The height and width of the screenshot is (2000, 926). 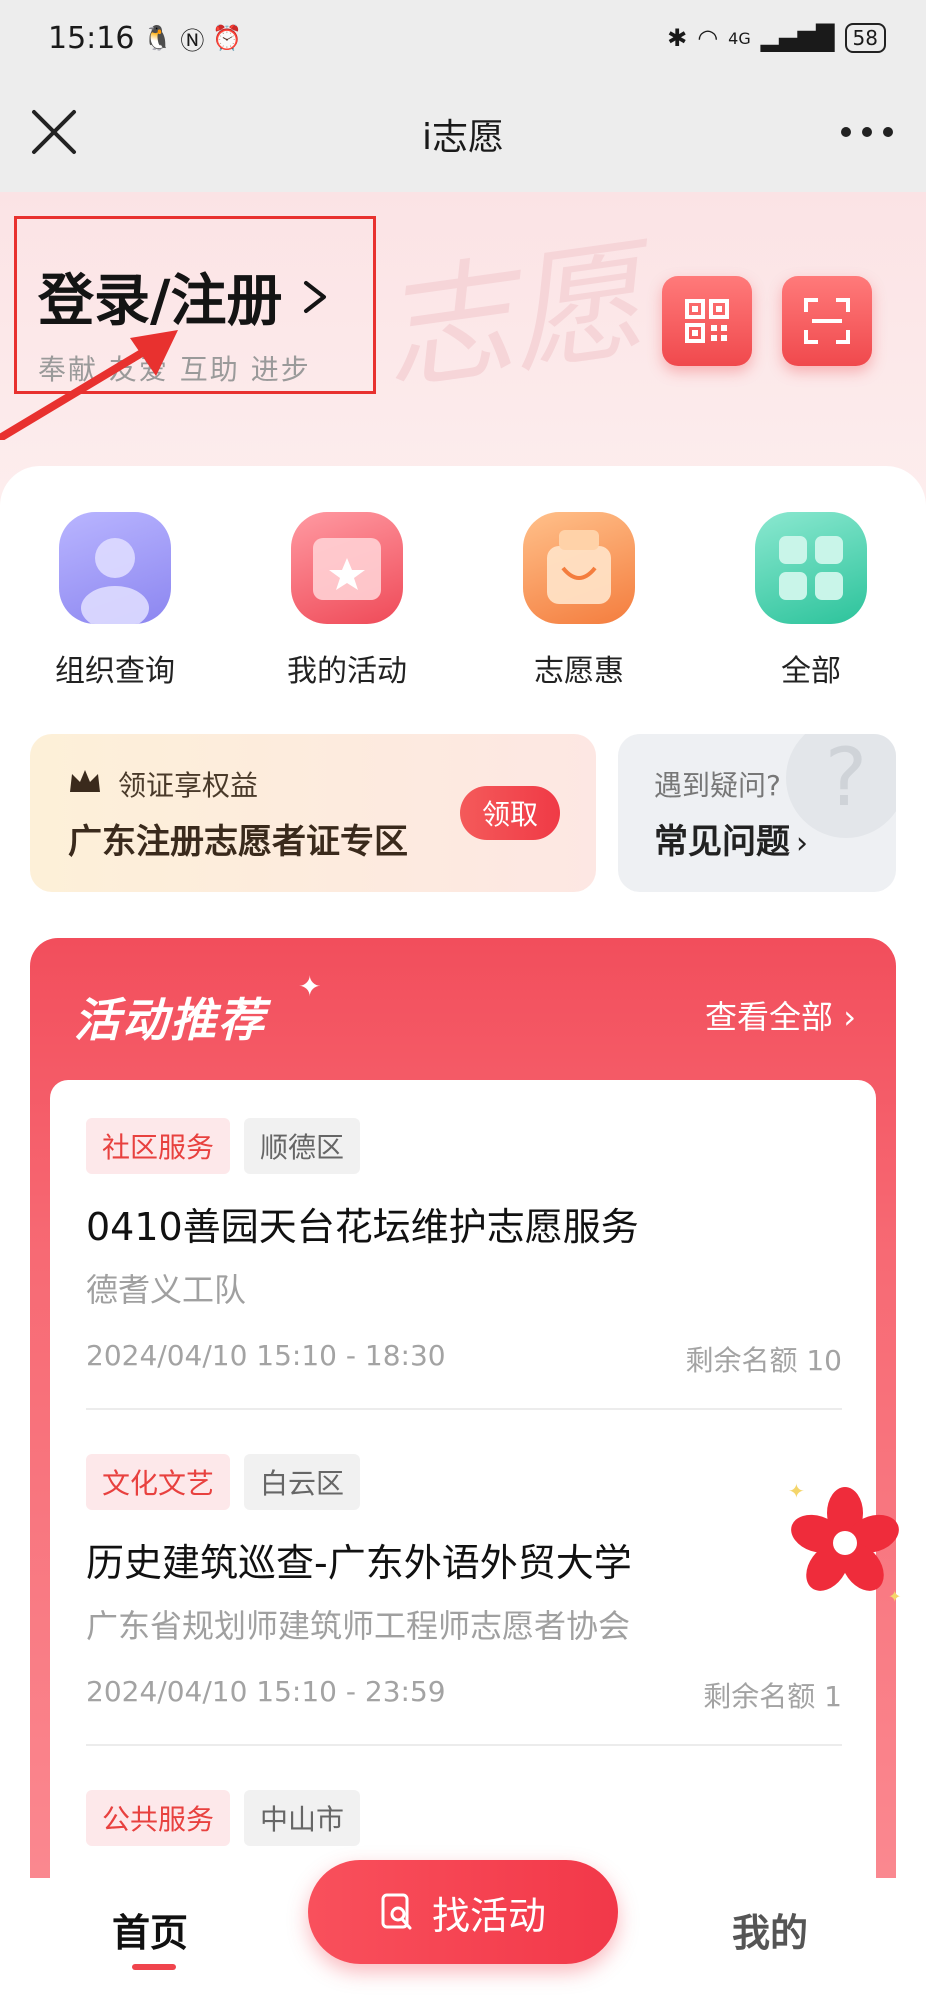 I want to click on area-tag: 顺德区, so click(x=302, y=1146).